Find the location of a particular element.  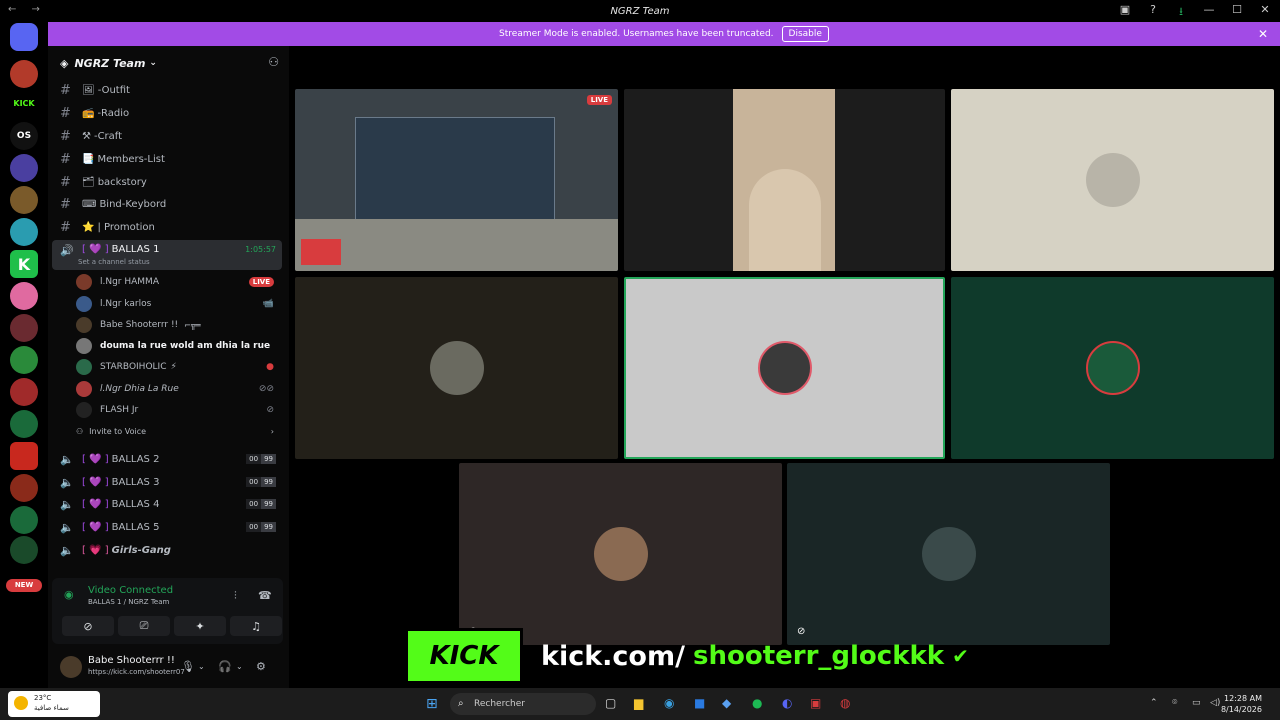

maximize-icon: ☐ is located at coordinates (1237, 12).